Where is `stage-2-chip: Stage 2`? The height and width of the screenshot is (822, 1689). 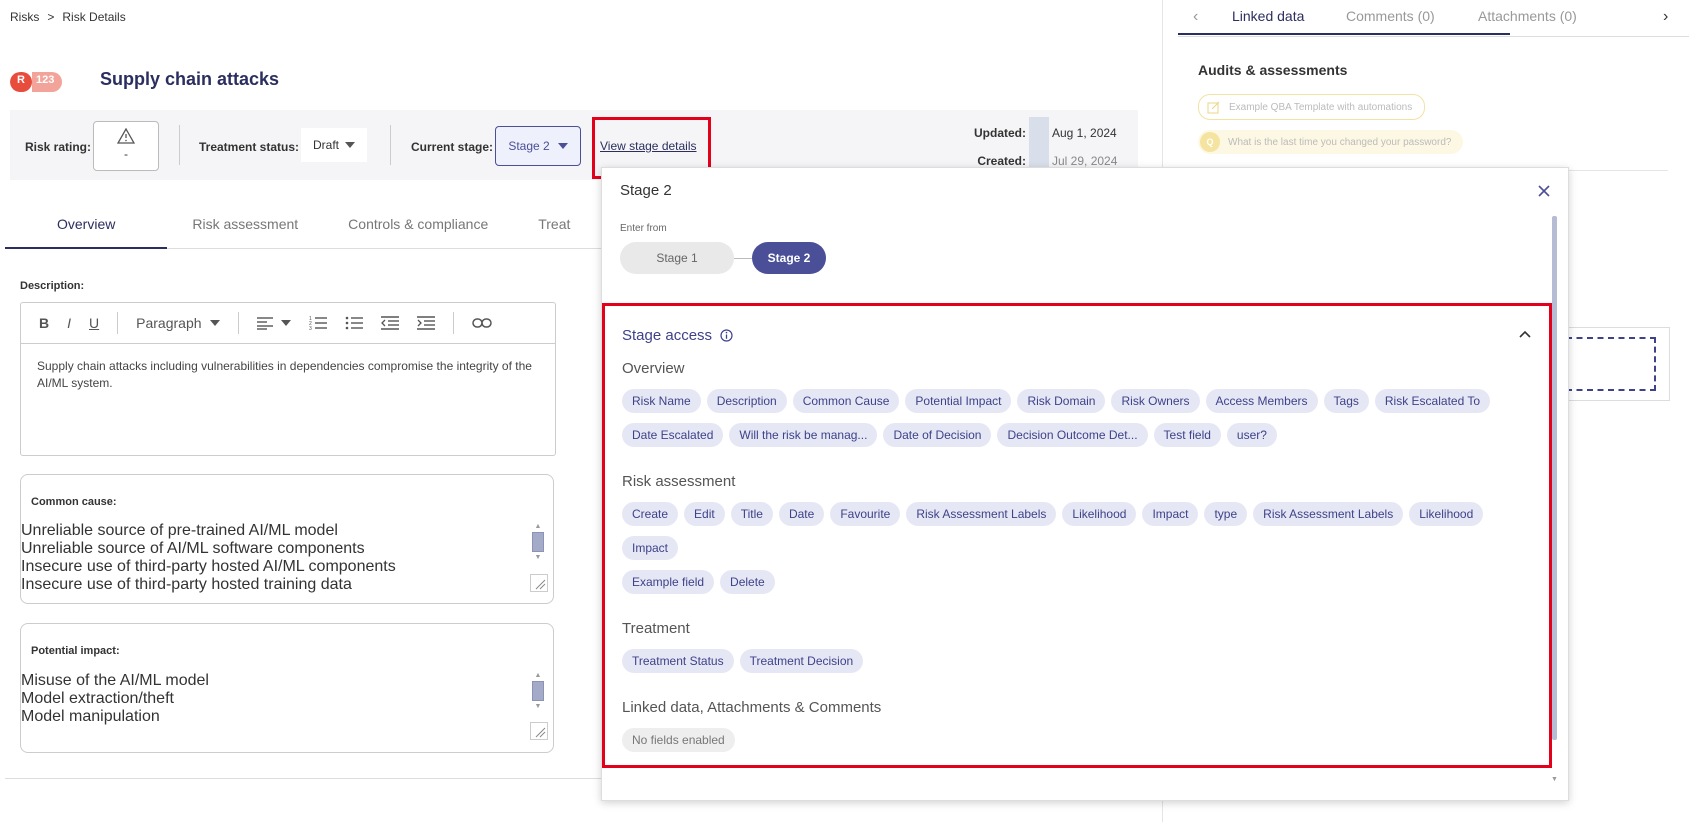
stage-2-chip: Stage 2 is located at coordinates (789, 258).